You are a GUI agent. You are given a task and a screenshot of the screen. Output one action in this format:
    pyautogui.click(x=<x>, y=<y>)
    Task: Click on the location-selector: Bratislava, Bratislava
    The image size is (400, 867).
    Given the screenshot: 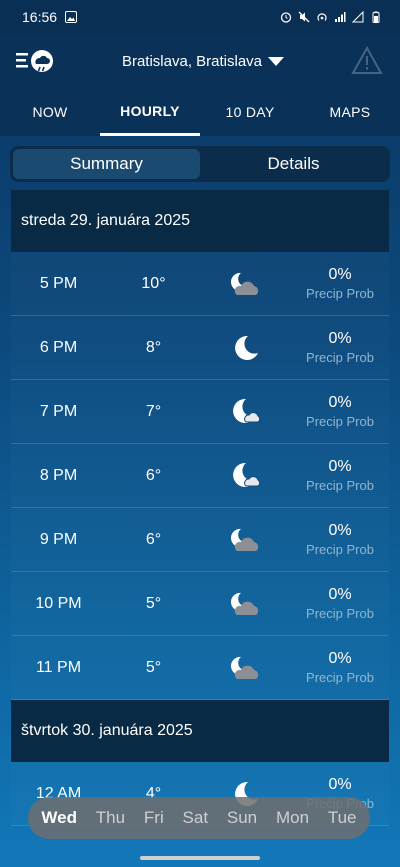 What is the action you would take?
    pyautogui.click(x=203, y=61)
    